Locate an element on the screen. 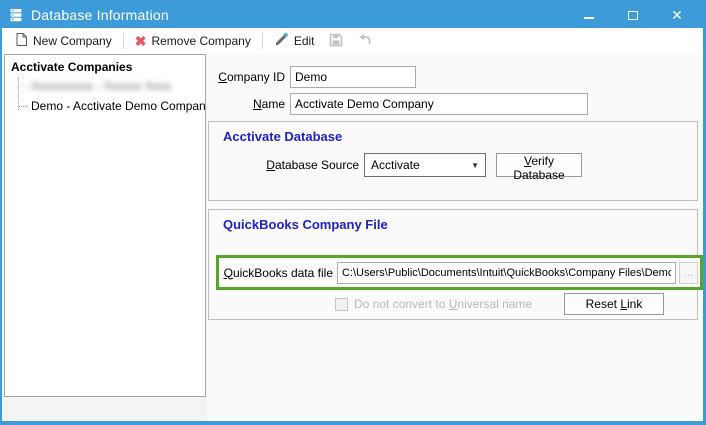 The image size is (706, 425). quickbooks-data-file-input is located at coordinates (506, 272).